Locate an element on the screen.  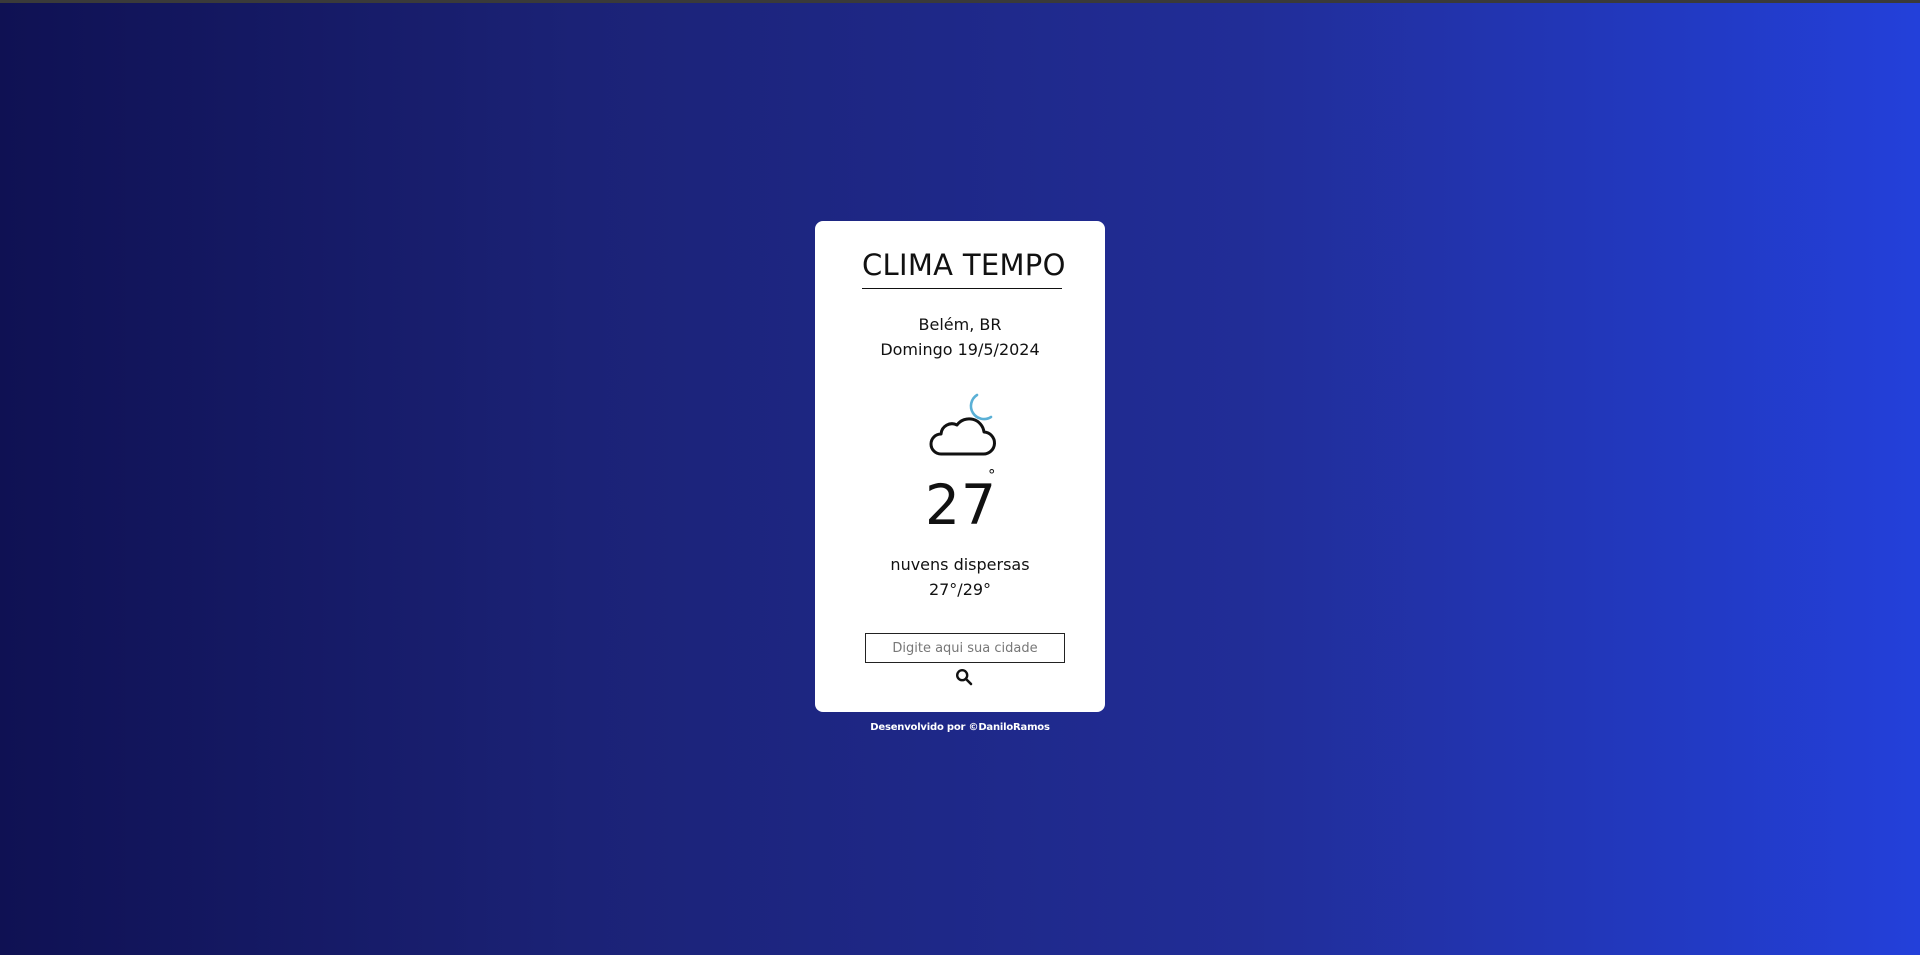
min-max-temperature: 27°/29° is located at coordinates (960, 589).